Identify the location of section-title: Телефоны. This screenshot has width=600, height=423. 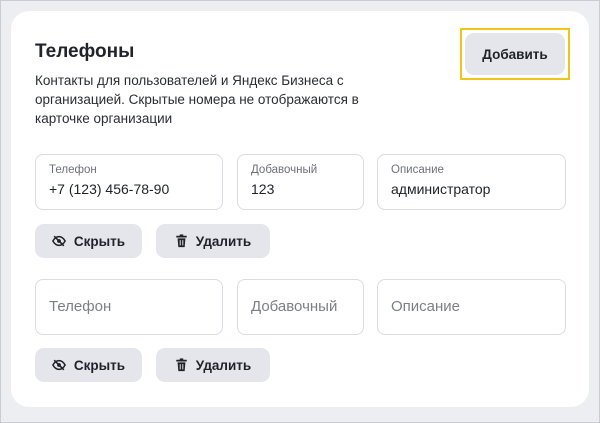
(85, 51).